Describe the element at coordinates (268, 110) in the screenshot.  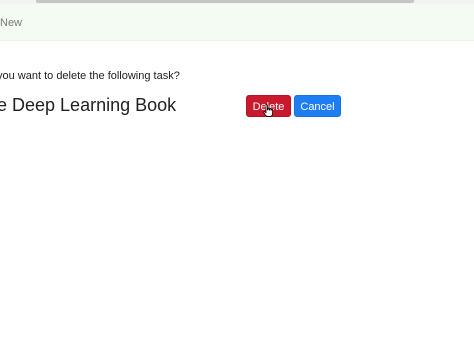
I see `hand-pointer-icon` at that location.